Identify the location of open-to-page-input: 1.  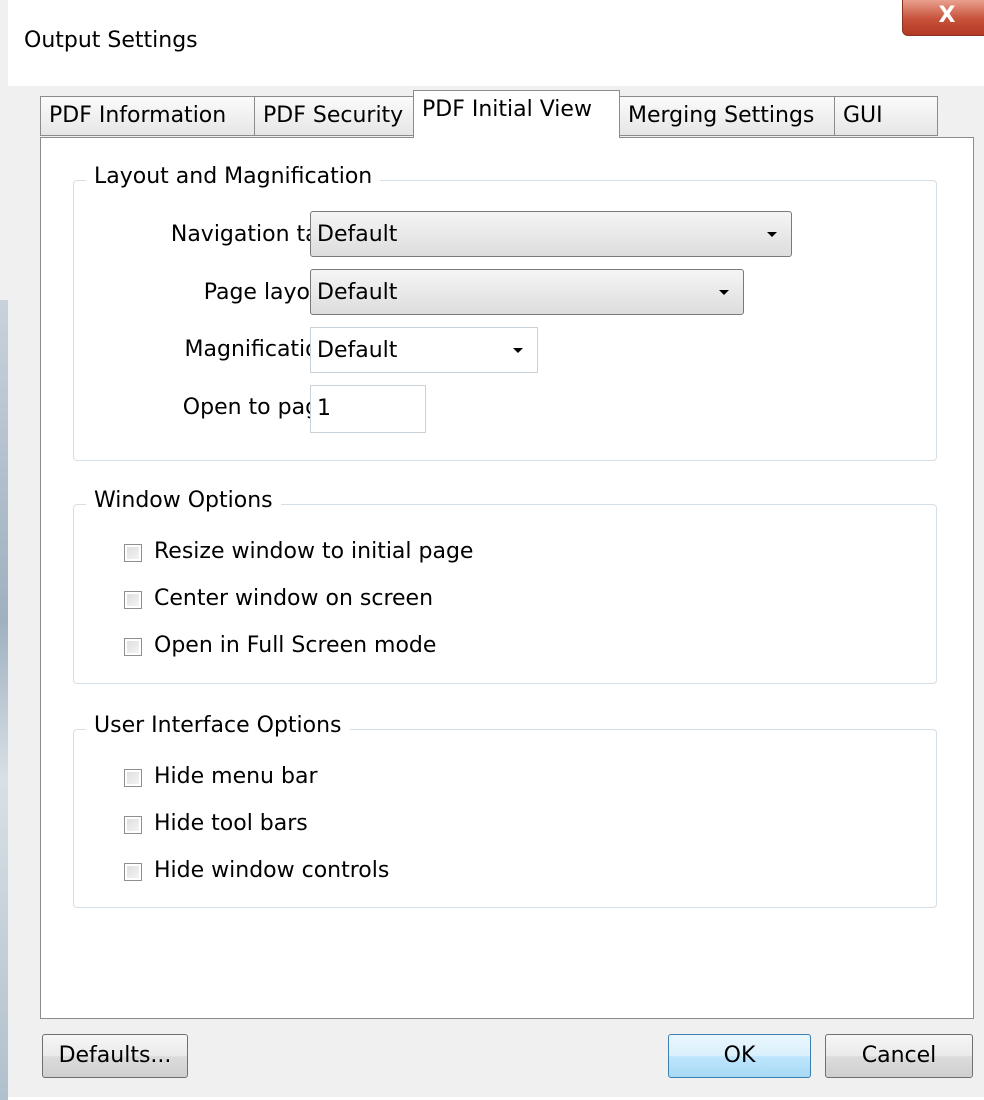
(368, 409).